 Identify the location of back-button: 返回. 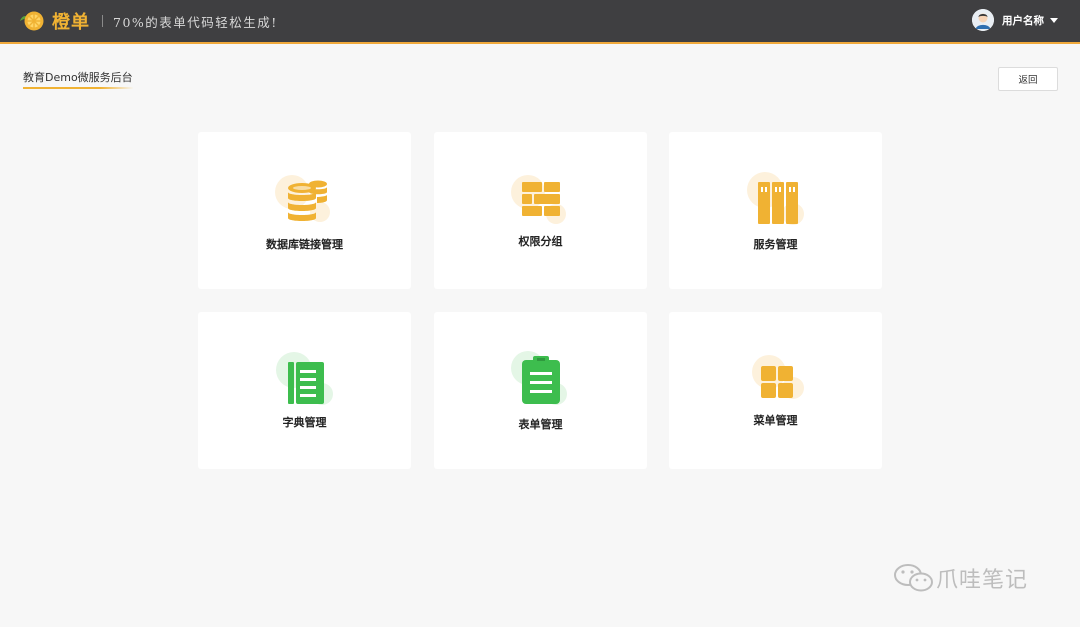
(1028, 79).